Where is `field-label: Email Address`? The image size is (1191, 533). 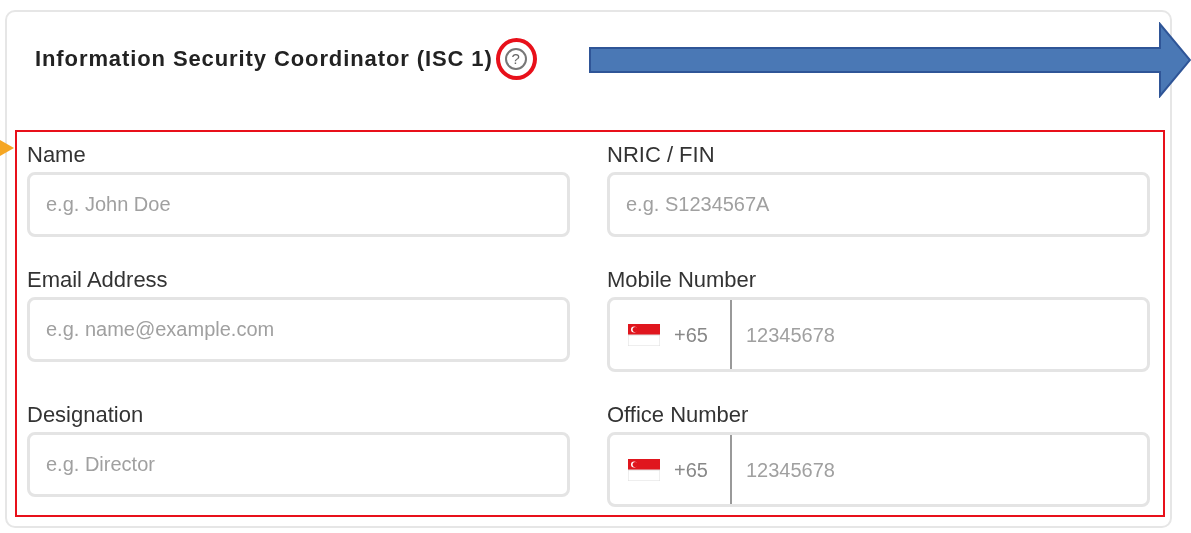
field-label: Email Address is located at coordinates (98, 280).